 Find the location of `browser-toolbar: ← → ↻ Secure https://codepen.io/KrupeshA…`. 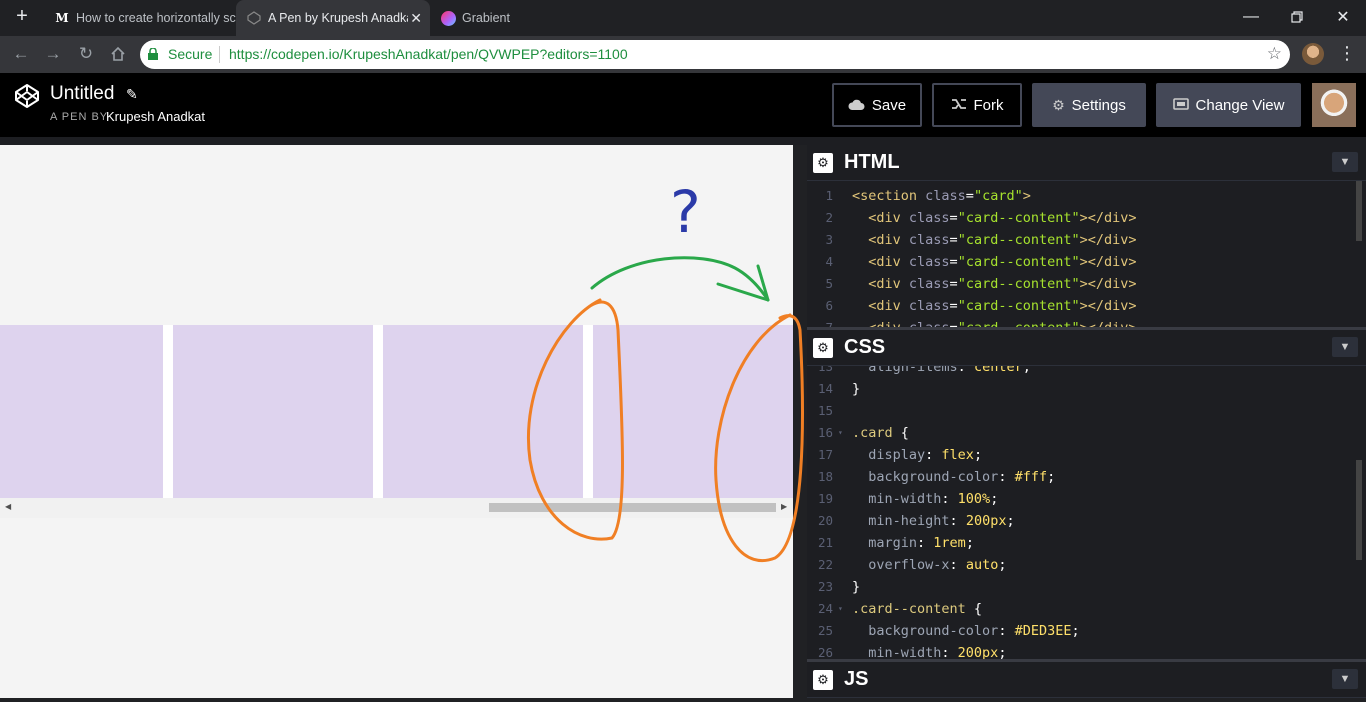

browser-toolbar: ← → ↻ Secure https://codepen.io/KrupeshA… is located at coordinates (683, 54).